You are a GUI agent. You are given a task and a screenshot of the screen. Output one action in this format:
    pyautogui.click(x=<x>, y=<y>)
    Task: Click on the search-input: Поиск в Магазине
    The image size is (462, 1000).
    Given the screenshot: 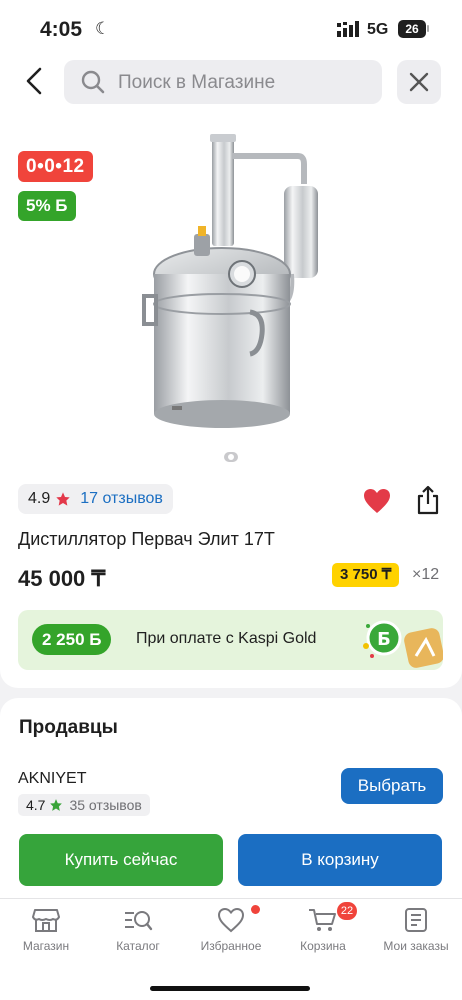 What is the action you would take?
    pyautogui.click(x=223, y=82)
    